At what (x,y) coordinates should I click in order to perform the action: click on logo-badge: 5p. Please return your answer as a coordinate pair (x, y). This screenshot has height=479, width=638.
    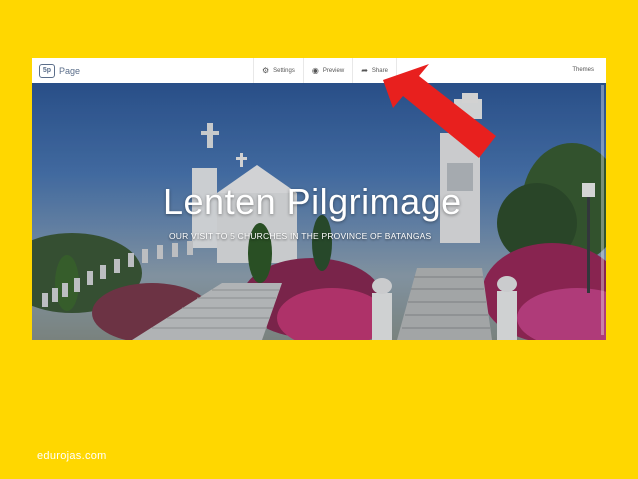
    Looking at the image, I should click on (47, 70).